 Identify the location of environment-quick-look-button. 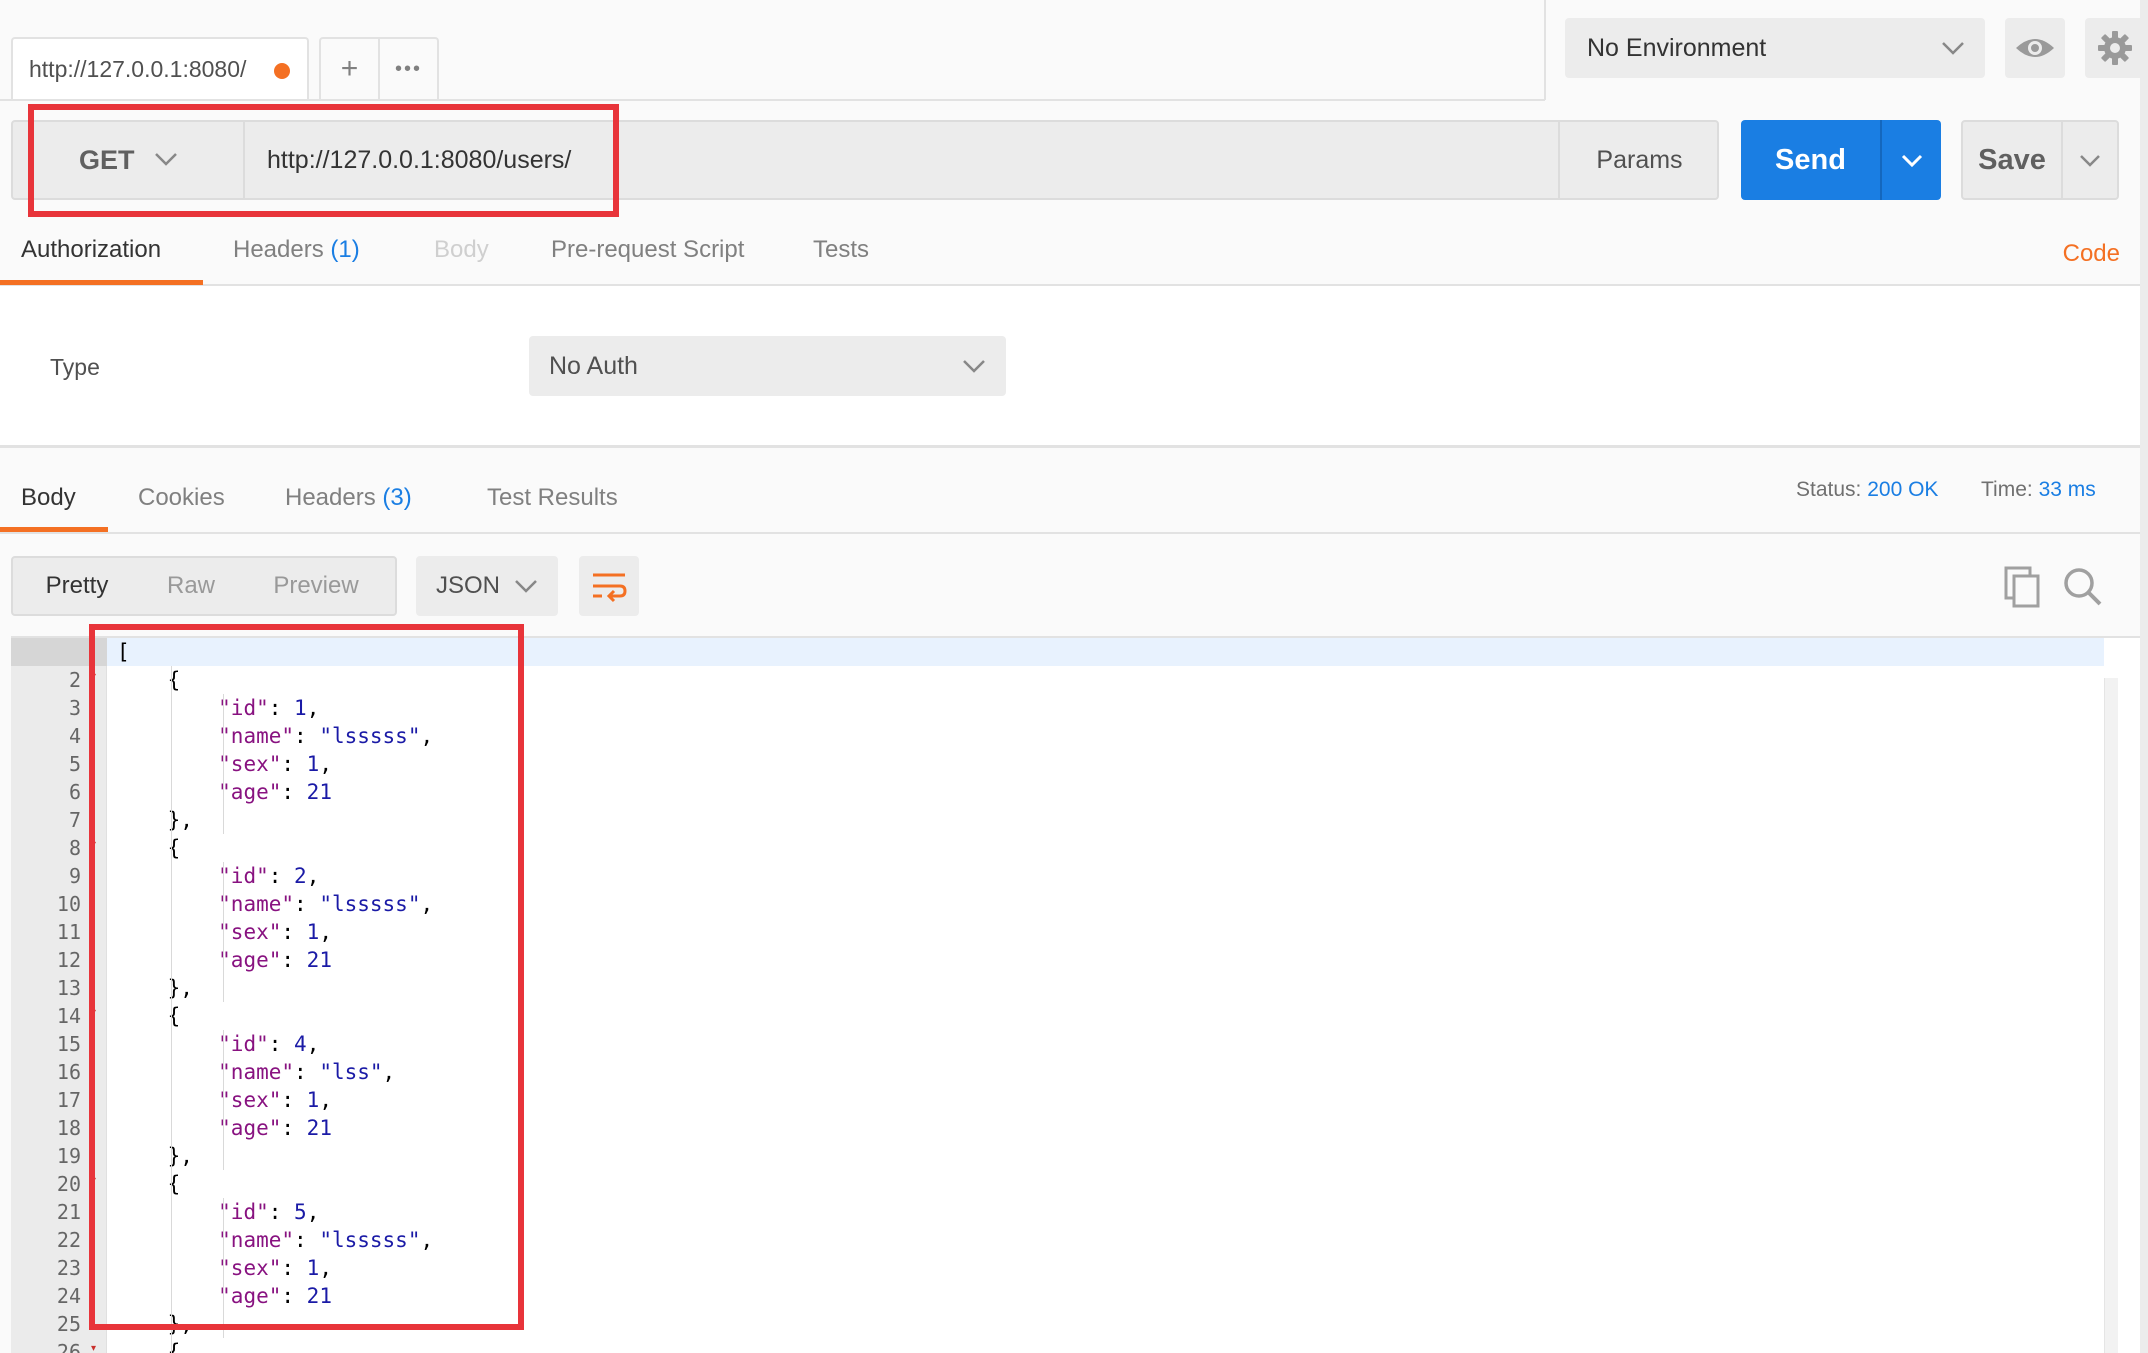
(2035, 48).